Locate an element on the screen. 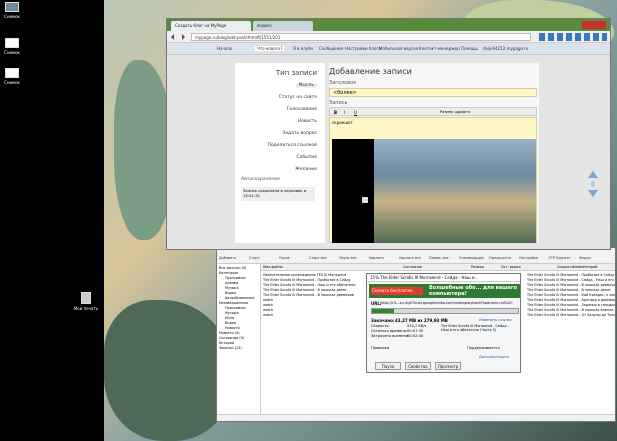 The width and height of the screenshot is (617, 441). sidebar-item: Новость is located at coordinates (307, 121).